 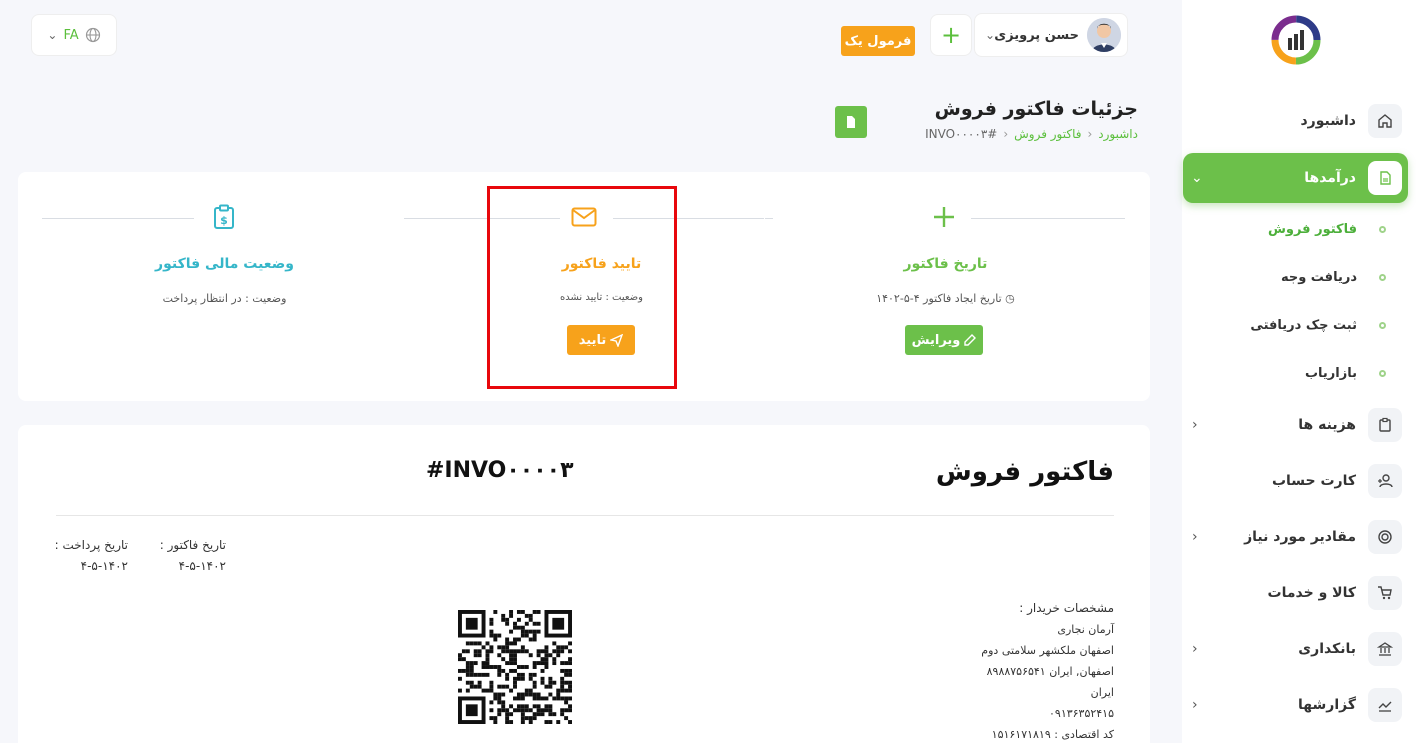 I want to click on buyer-phone: ۰۹۱۳۶۳۵۲۴۱۵, so click(x=1081, y=713).